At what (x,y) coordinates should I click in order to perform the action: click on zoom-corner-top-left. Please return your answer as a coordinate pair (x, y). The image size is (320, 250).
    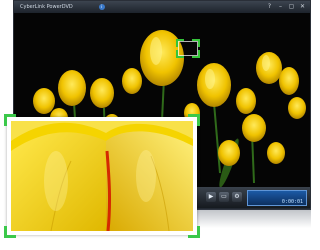
    Looking at the image, I should click on (180, 43).